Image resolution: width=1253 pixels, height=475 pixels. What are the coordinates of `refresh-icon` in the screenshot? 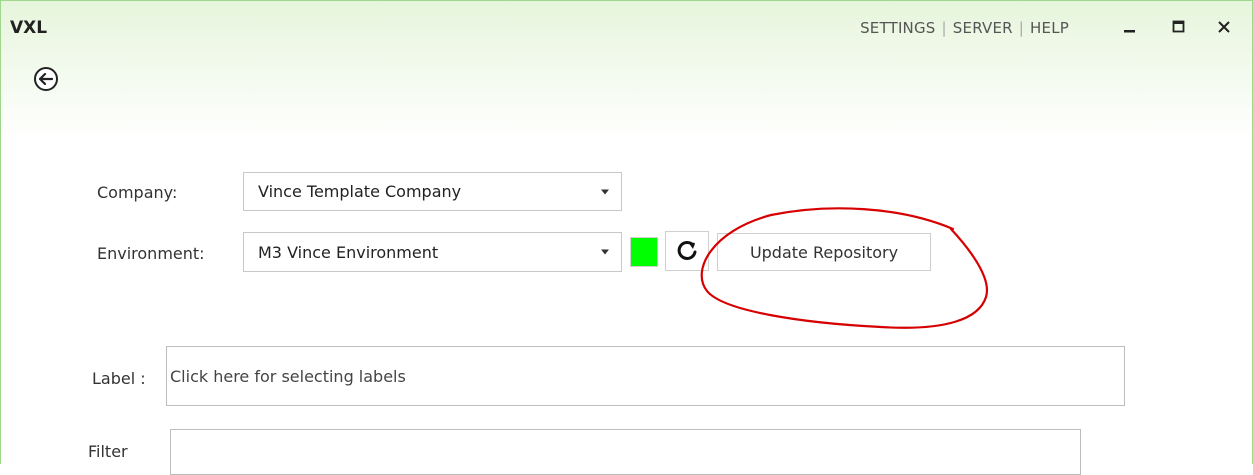 It's located at (687, 250).